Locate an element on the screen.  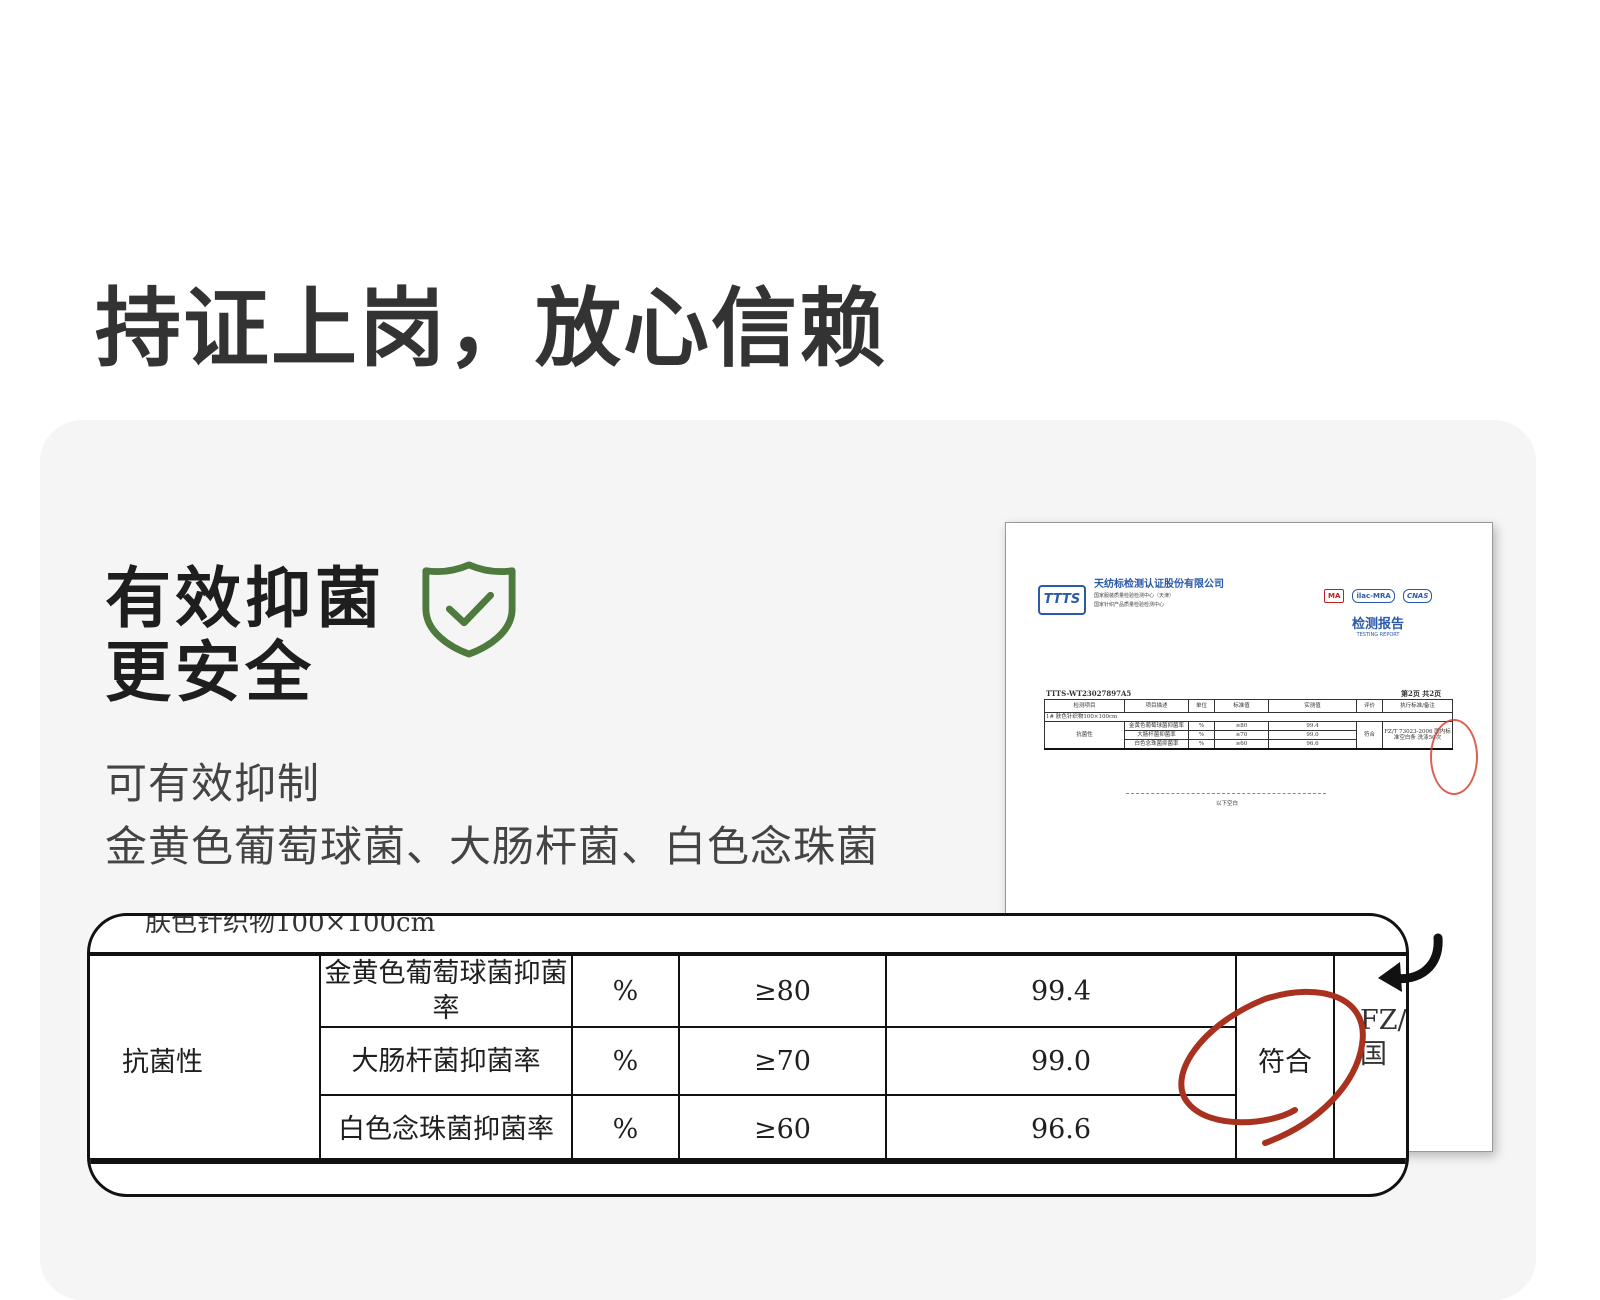
column-header: 执行标准/备注 is located at coordinates (1417, 706).